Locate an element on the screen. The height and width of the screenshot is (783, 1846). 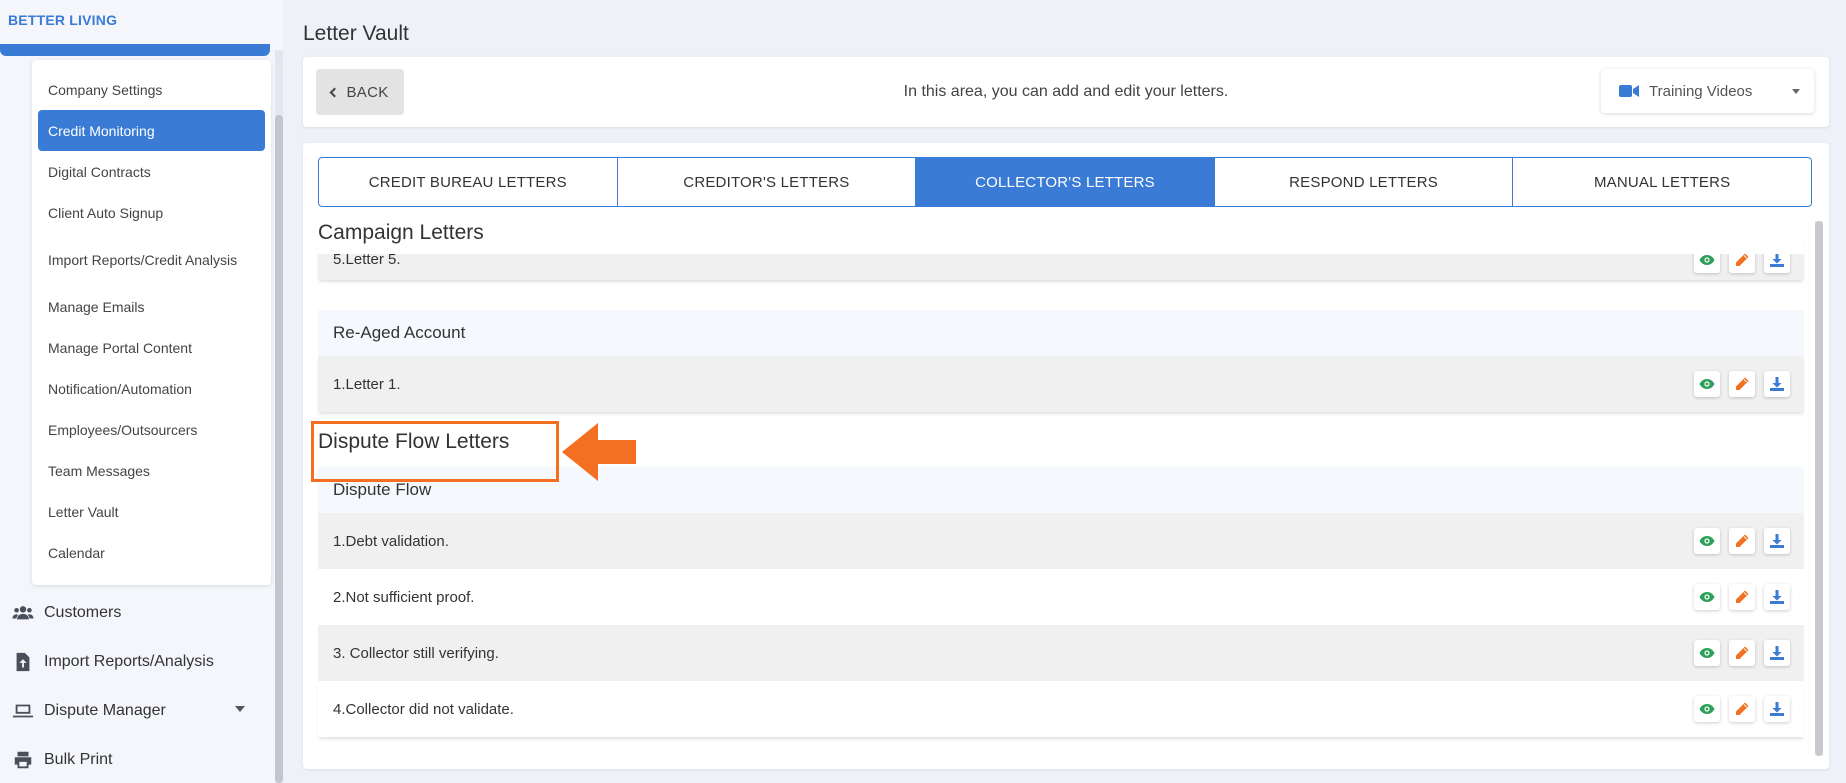
letters-scrollbar-thumb is located at coordinates (1819, 488).